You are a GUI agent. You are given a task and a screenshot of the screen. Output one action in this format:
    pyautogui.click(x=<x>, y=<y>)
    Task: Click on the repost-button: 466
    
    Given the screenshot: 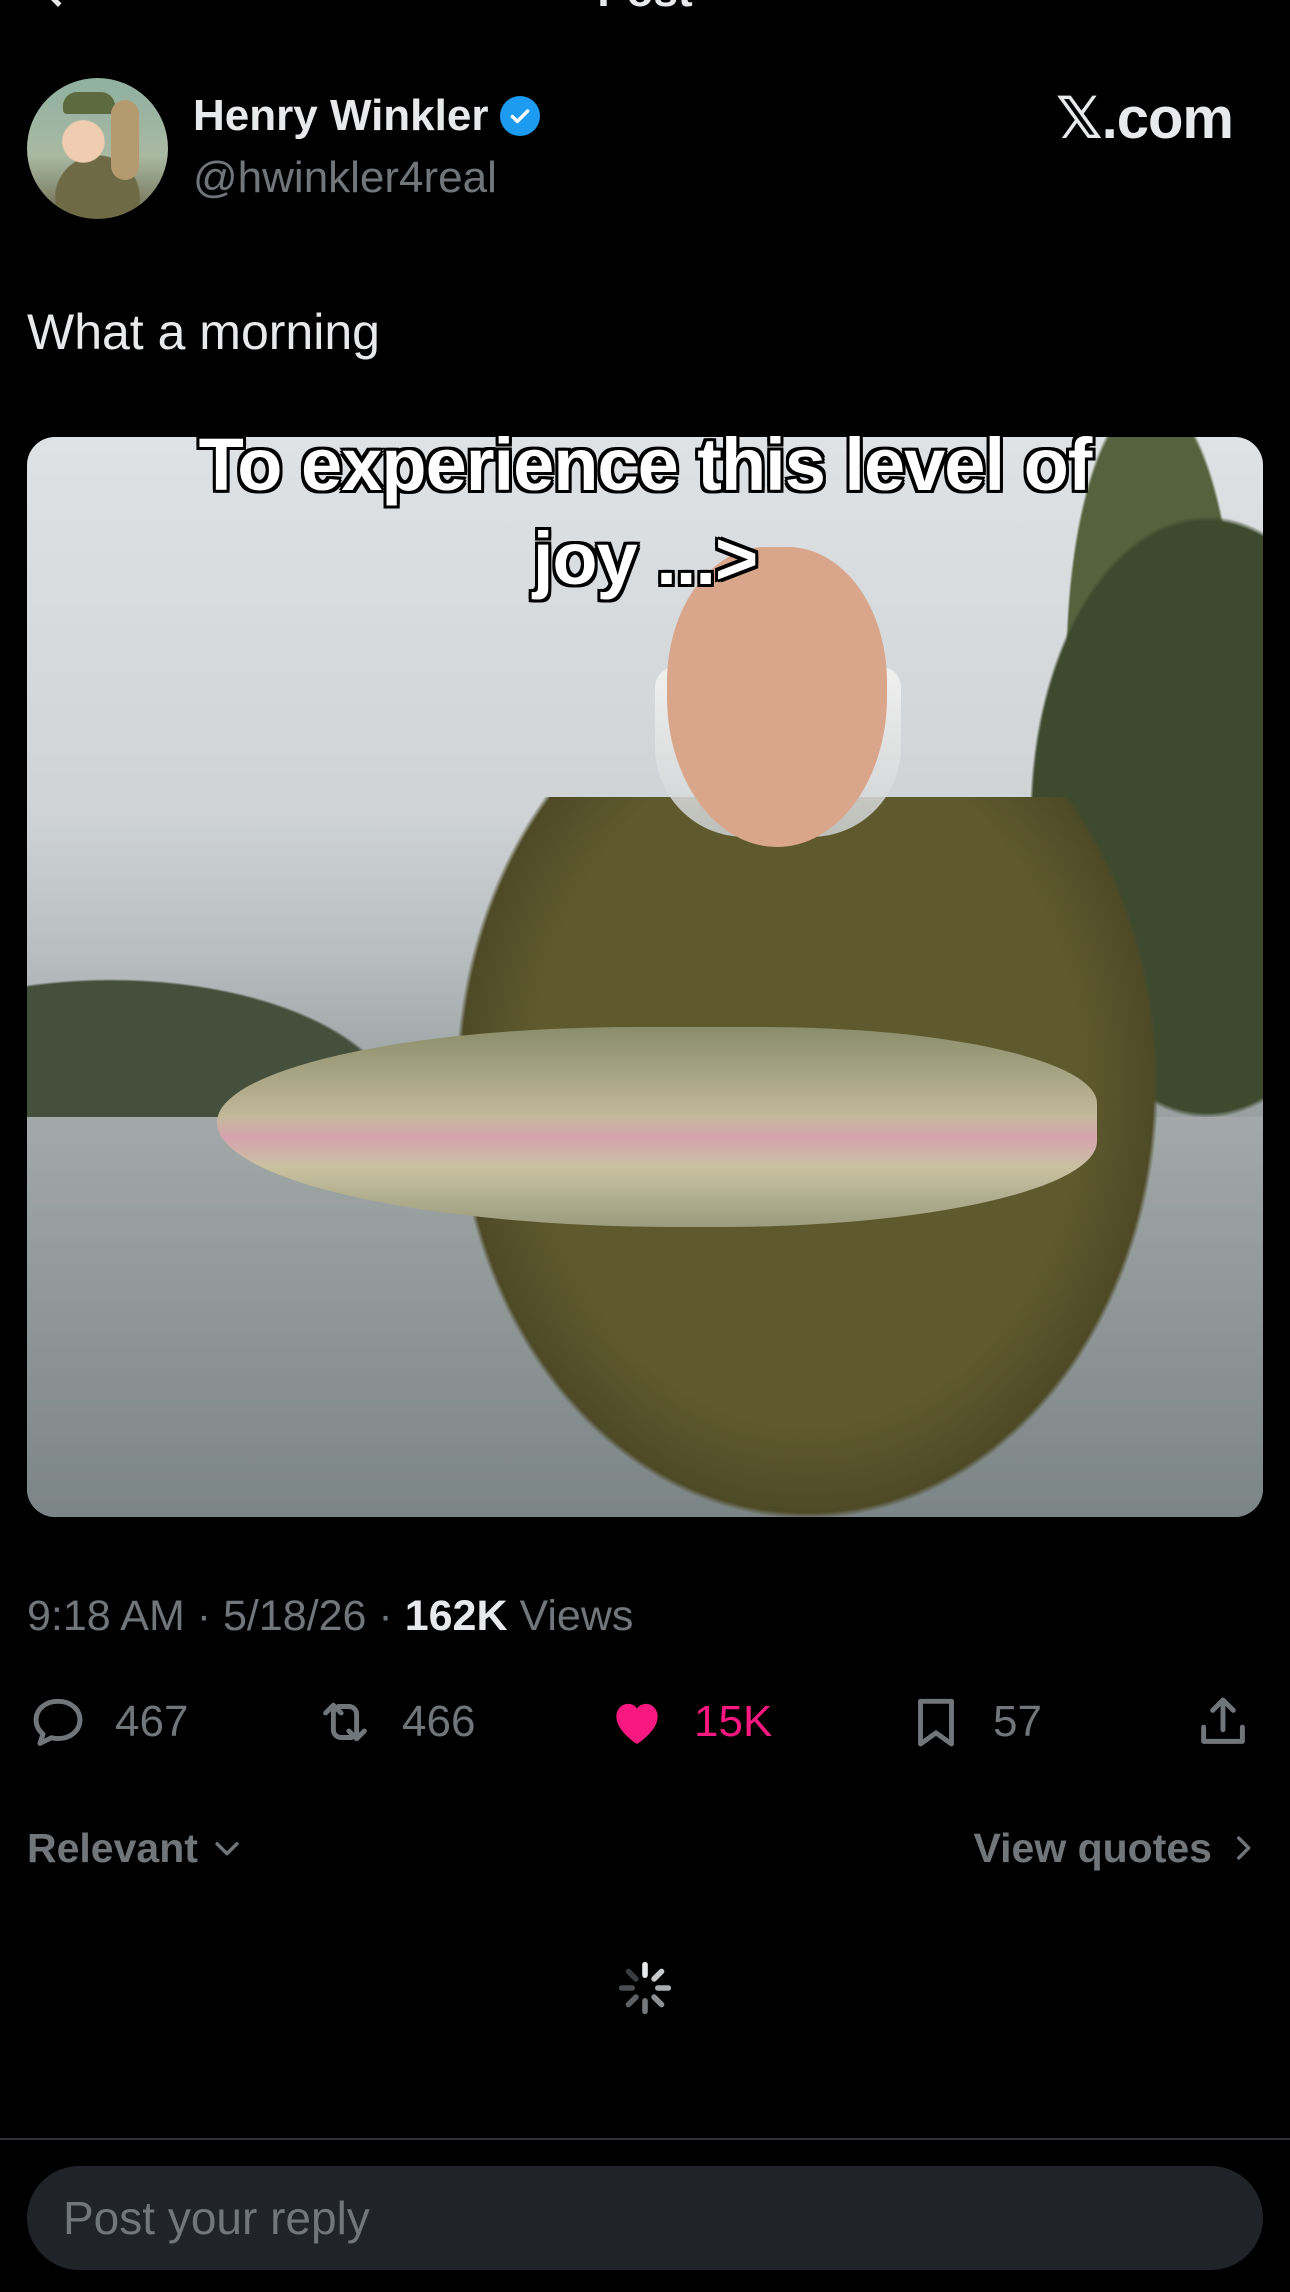 What is the action you would take?
    pyautogui.click(x=394, y=1722)
    